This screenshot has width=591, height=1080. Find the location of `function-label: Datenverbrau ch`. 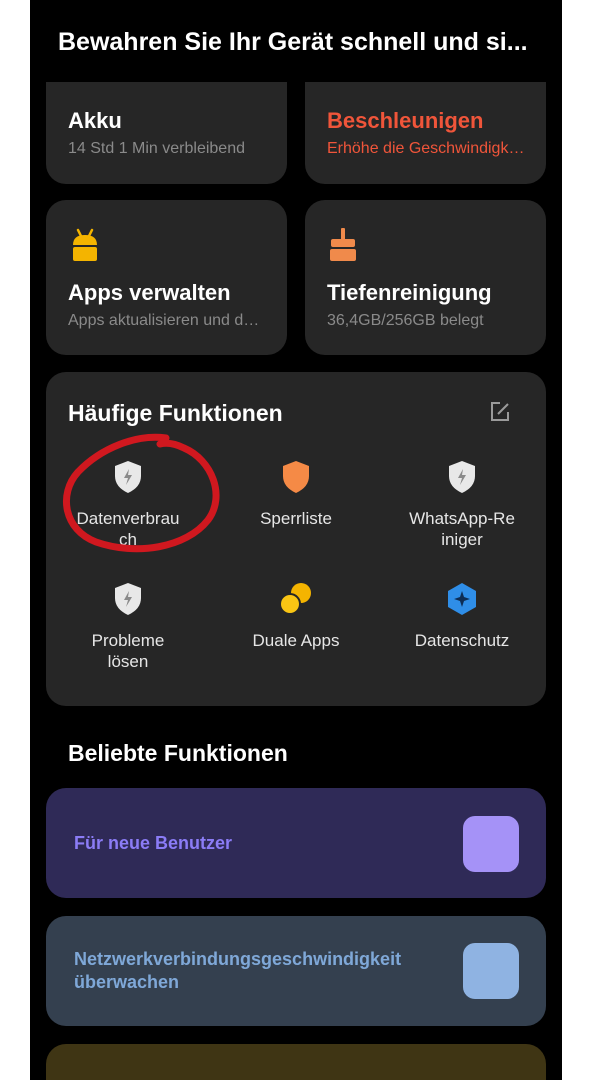

function-label: Datenverbrau ch is located at coordinates (128, 529).